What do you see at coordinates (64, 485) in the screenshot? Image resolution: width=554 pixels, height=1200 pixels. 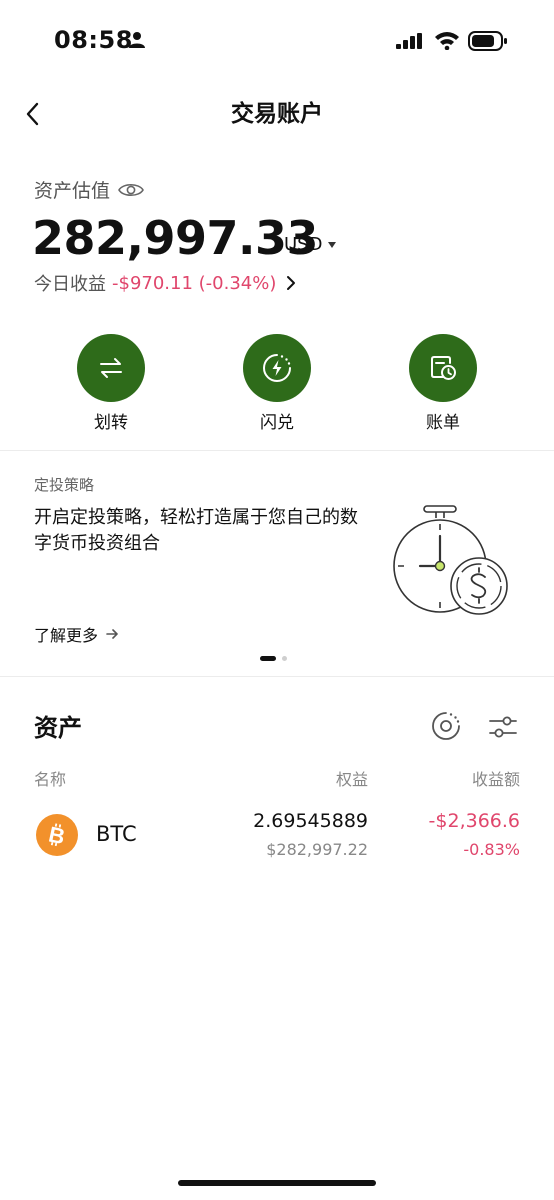 I see `promo-tag: 定投策略` at bounding box center [64, 485].